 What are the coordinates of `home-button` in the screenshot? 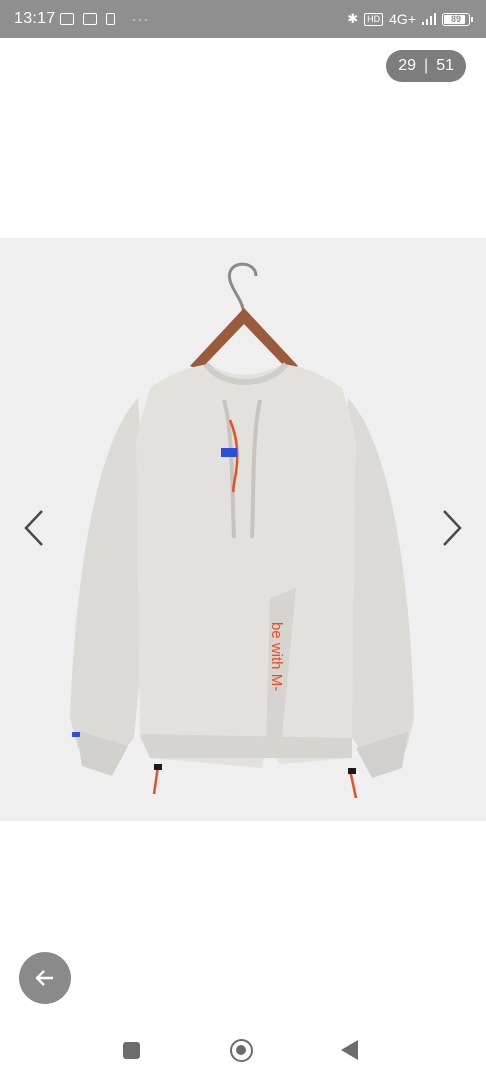 It's located at (241, 1050).